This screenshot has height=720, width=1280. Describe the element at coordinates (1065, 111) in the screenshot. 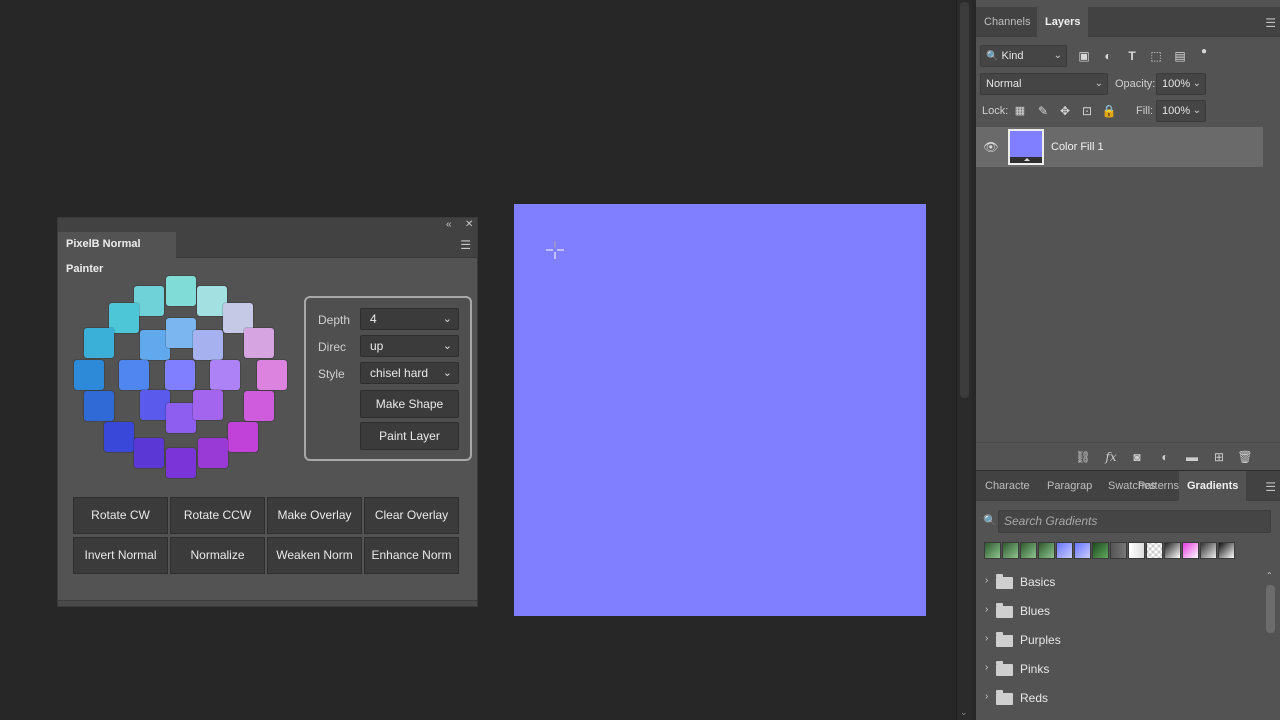

I see `lock-position-move-icon: ✥` at that location.